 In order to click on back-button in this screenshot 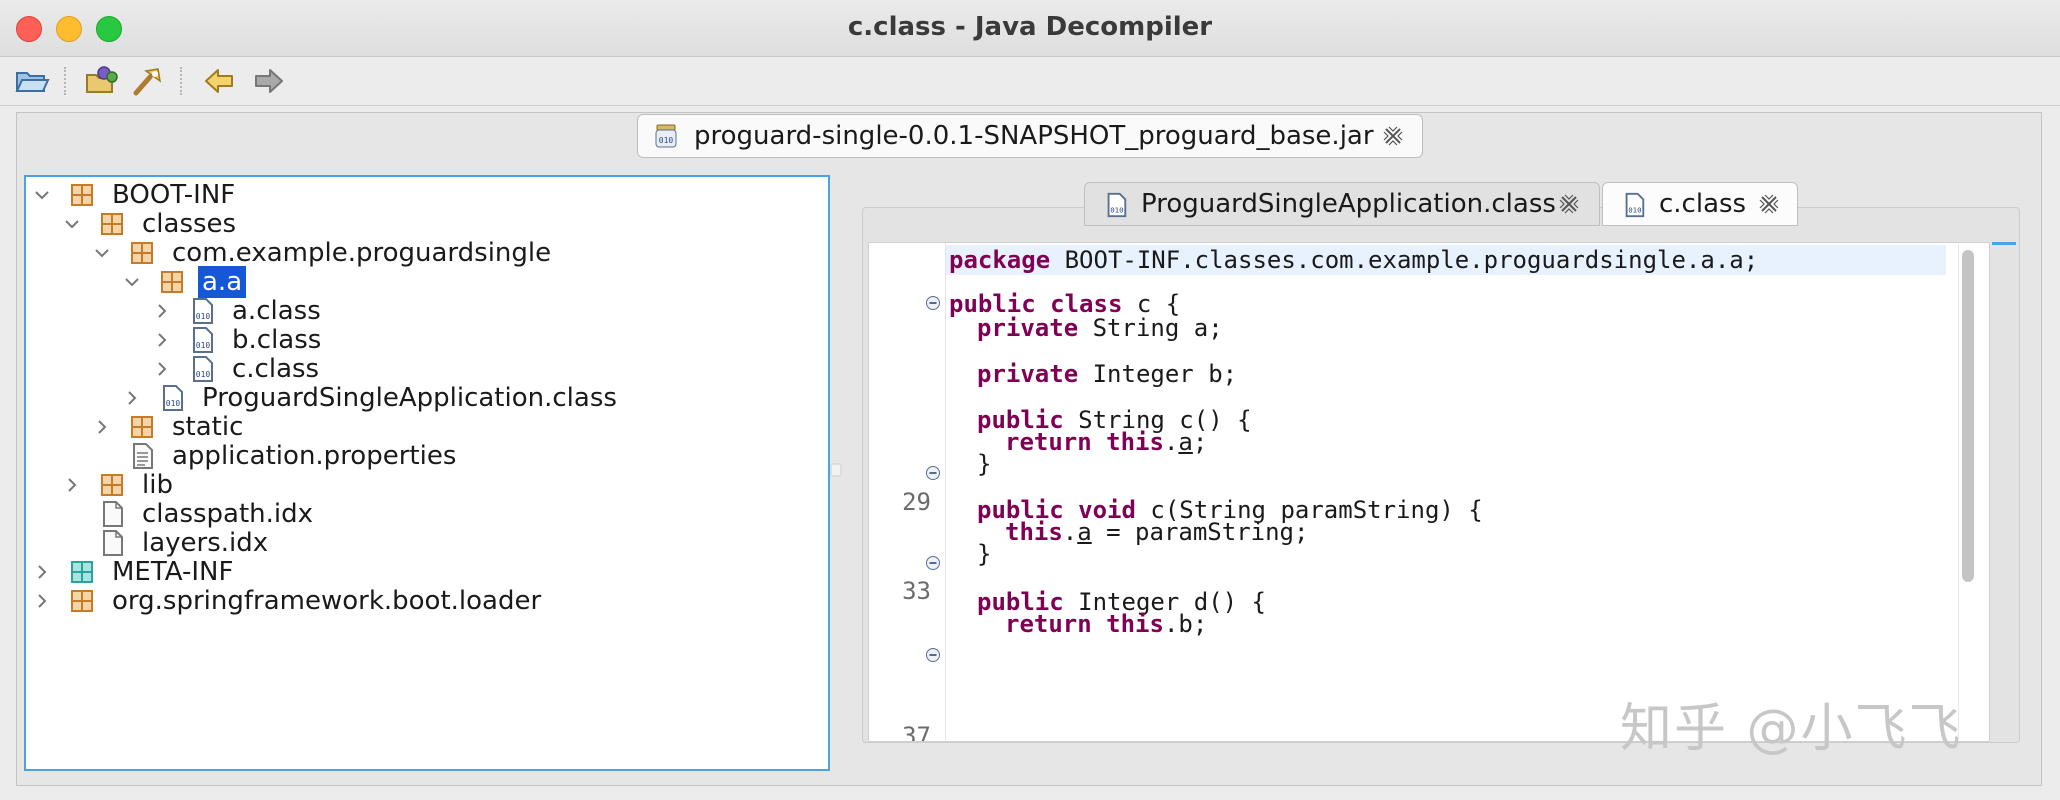, I will do `click(220, 81)`.